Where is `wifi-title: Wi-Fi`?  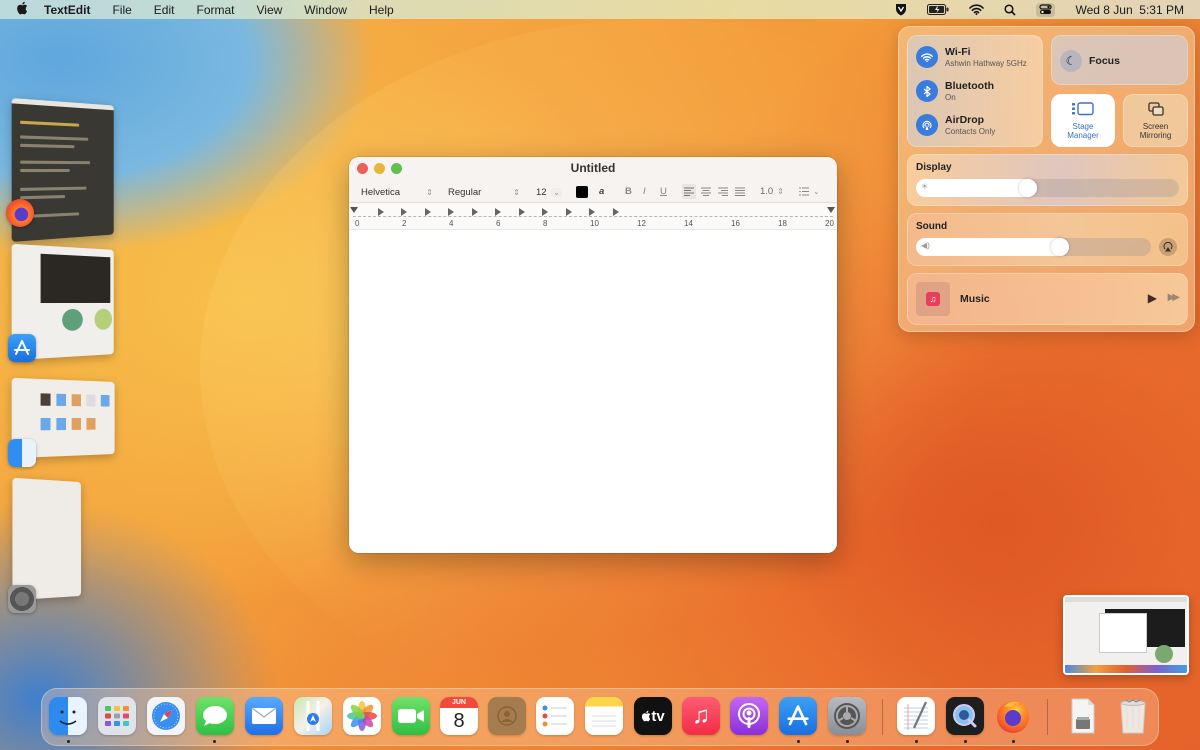 wifi-title: Wi-Fi is located at coordinates (958, 52).